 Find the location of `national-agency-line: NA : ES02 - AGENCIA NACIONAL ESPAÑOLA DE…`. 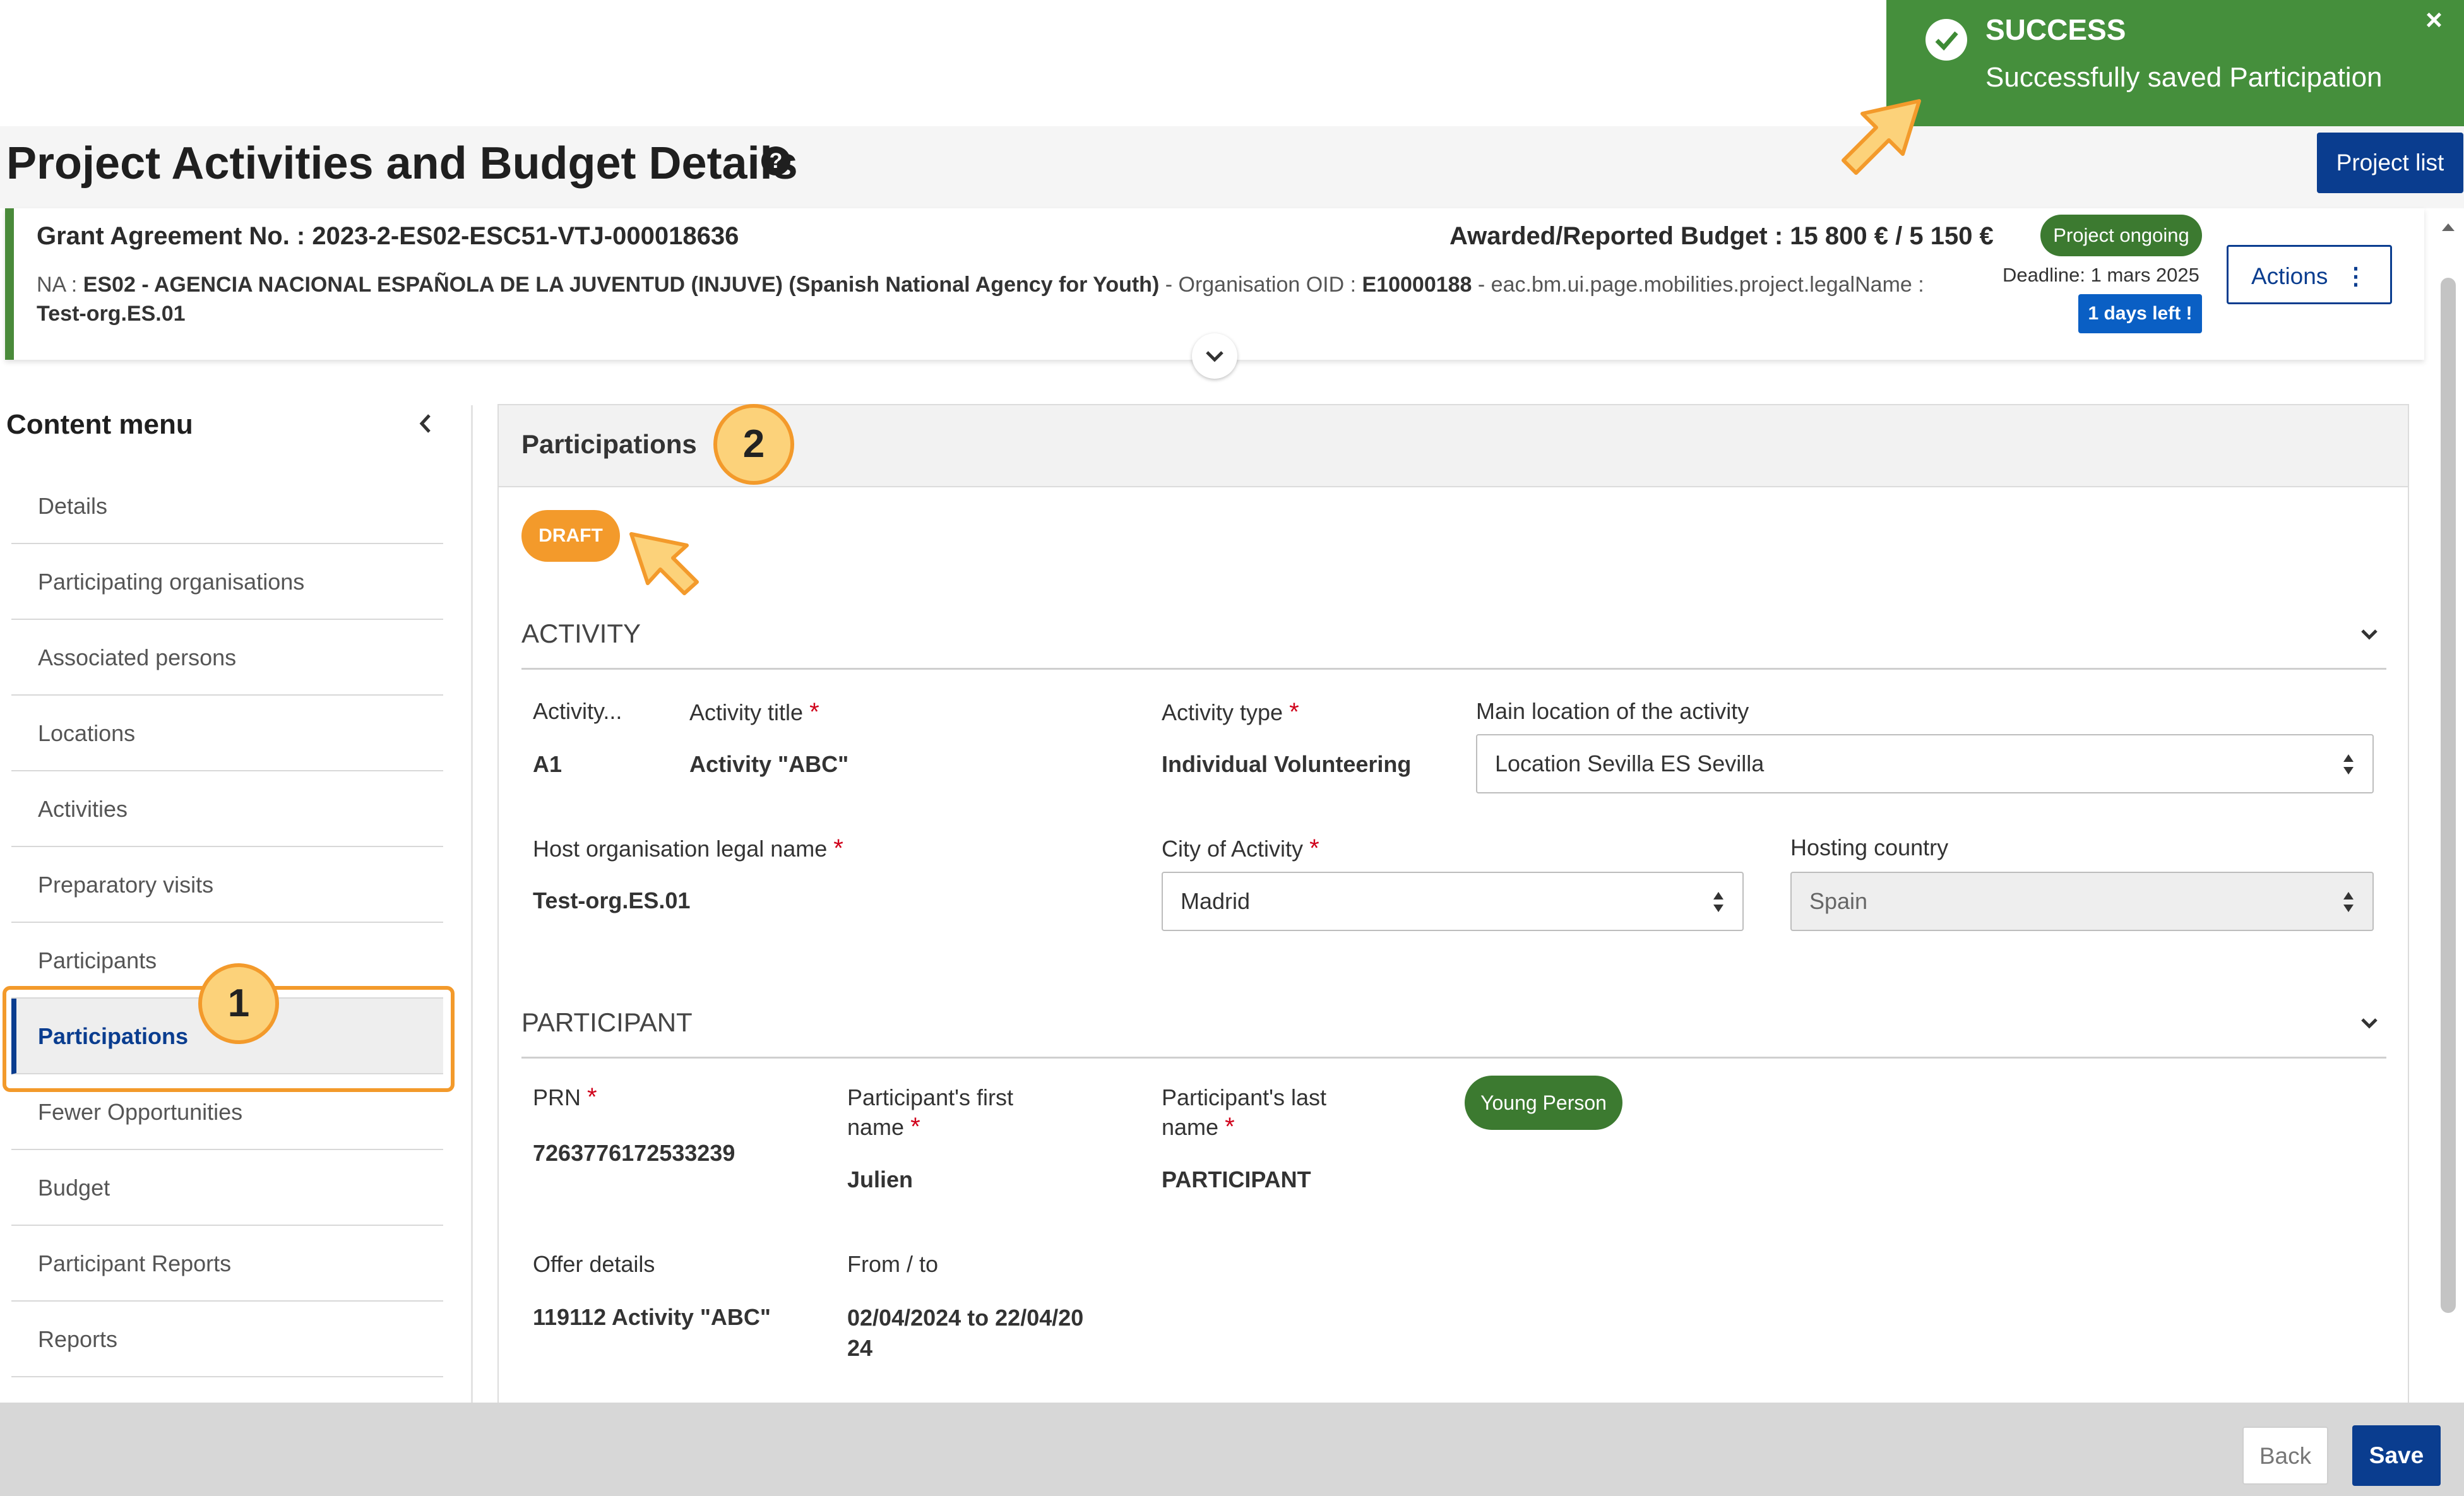

national-agency-line: NA : ES02 - AGENCIA NACIONAL ESPAÑOLA DE… is located at coordinates (1009, 299).